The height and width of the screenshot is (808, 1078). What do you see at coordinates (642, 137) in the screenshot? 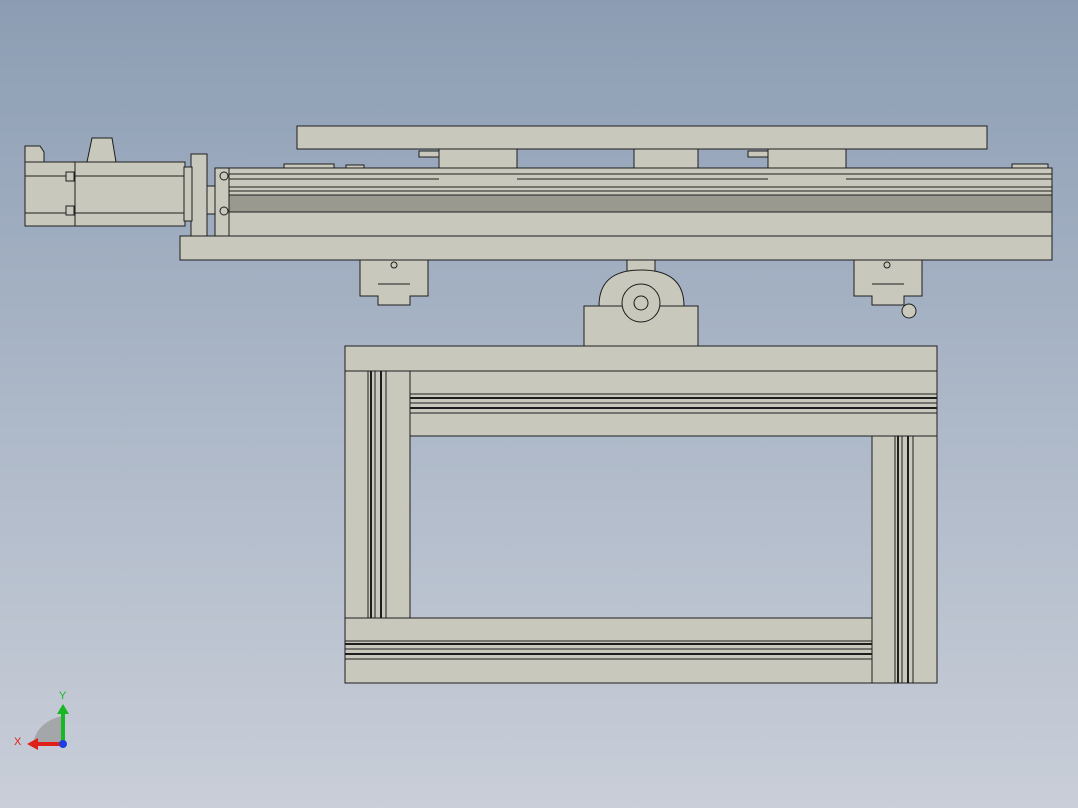
I see `top-plate` at bounding box center [642, 137].